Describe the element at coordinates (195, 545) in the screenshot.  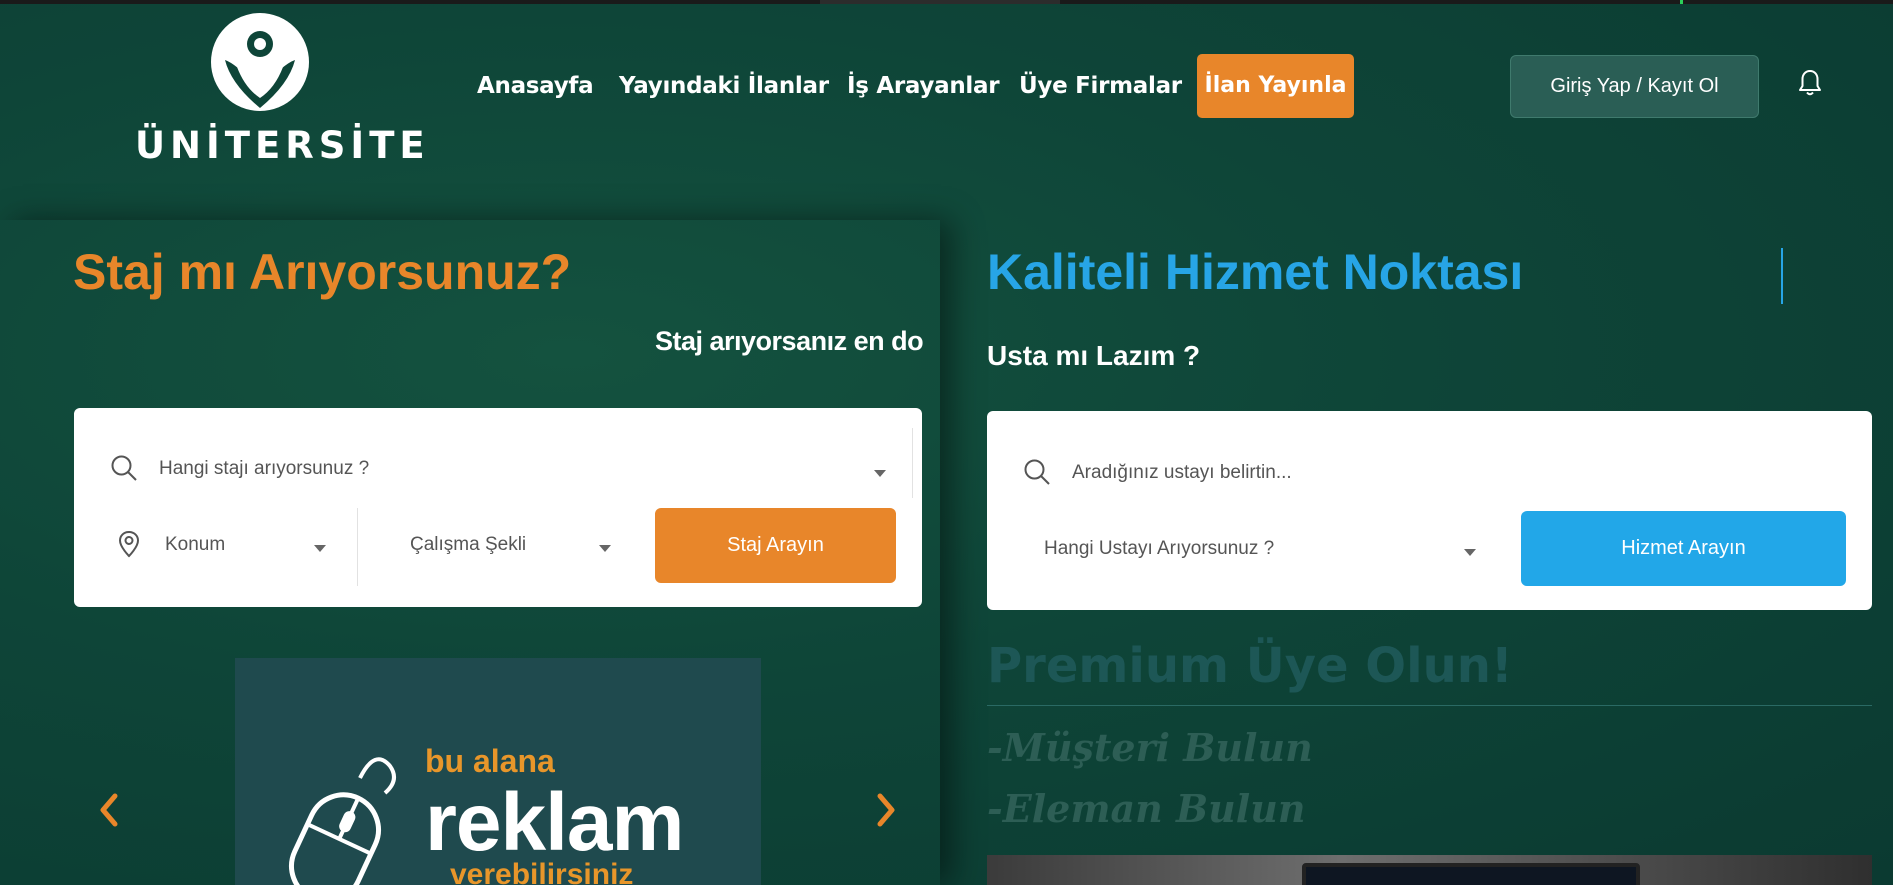
I see `location-select: Konum` at that location.